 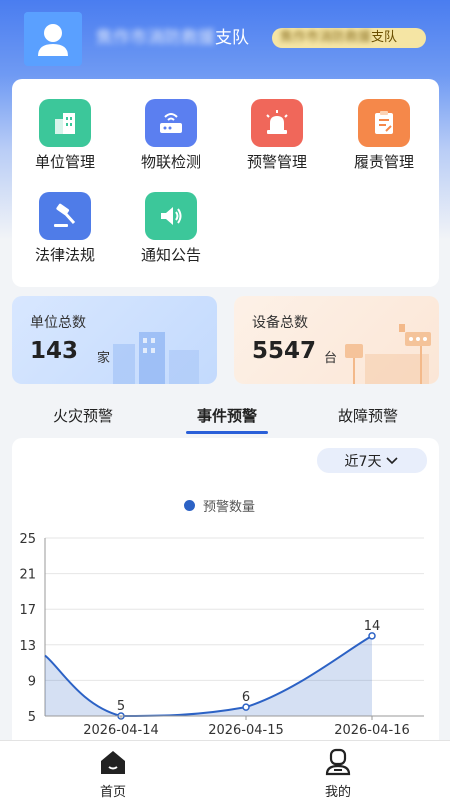 I want to click on y-tick-label: 25, so click(x=27, y=539).